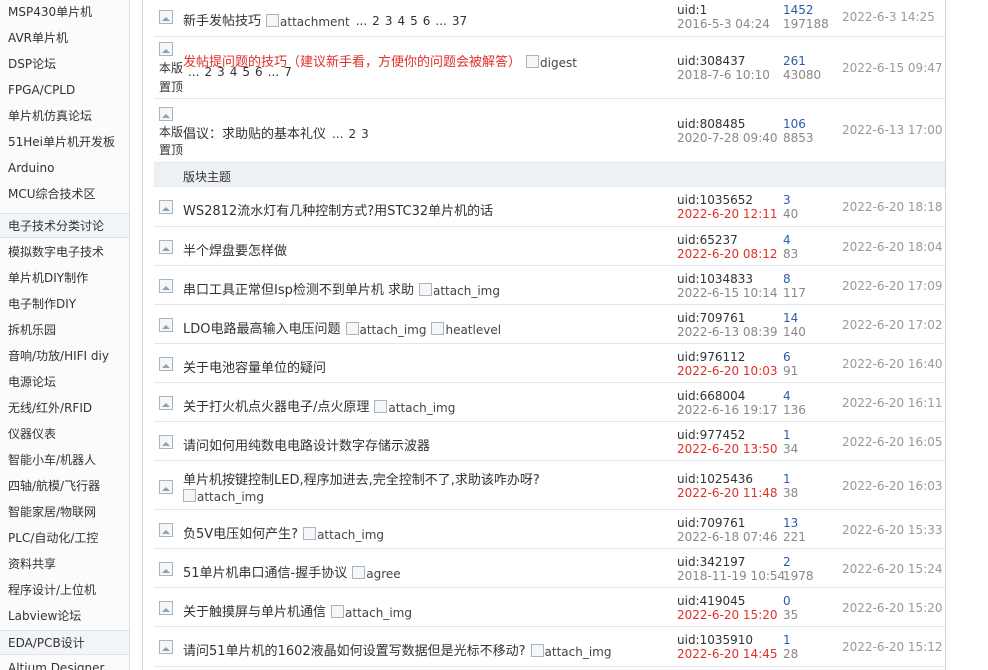  What do you see at coordinates (727, 479) in the screenshot?
I see `author-uid: uid:1025436` at bounding box center [727, 479].